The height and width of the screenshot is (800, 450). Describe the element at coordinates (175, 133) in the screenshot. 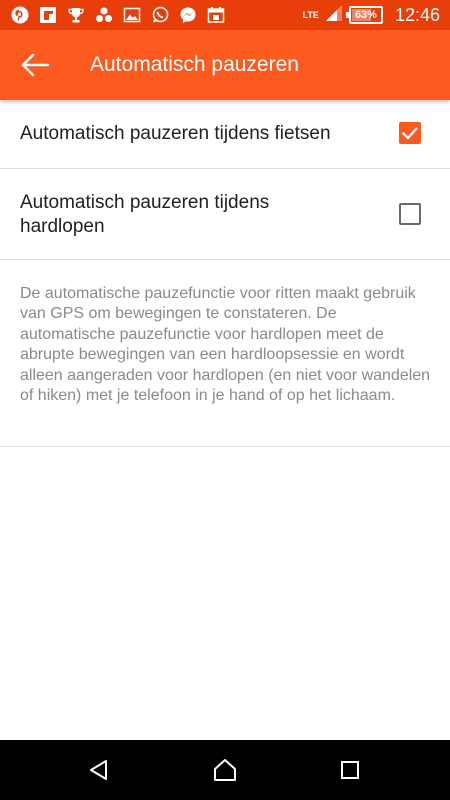

I see `setting-label-cycling: Automatisch pauzeren tijdens fietsen` at that location.